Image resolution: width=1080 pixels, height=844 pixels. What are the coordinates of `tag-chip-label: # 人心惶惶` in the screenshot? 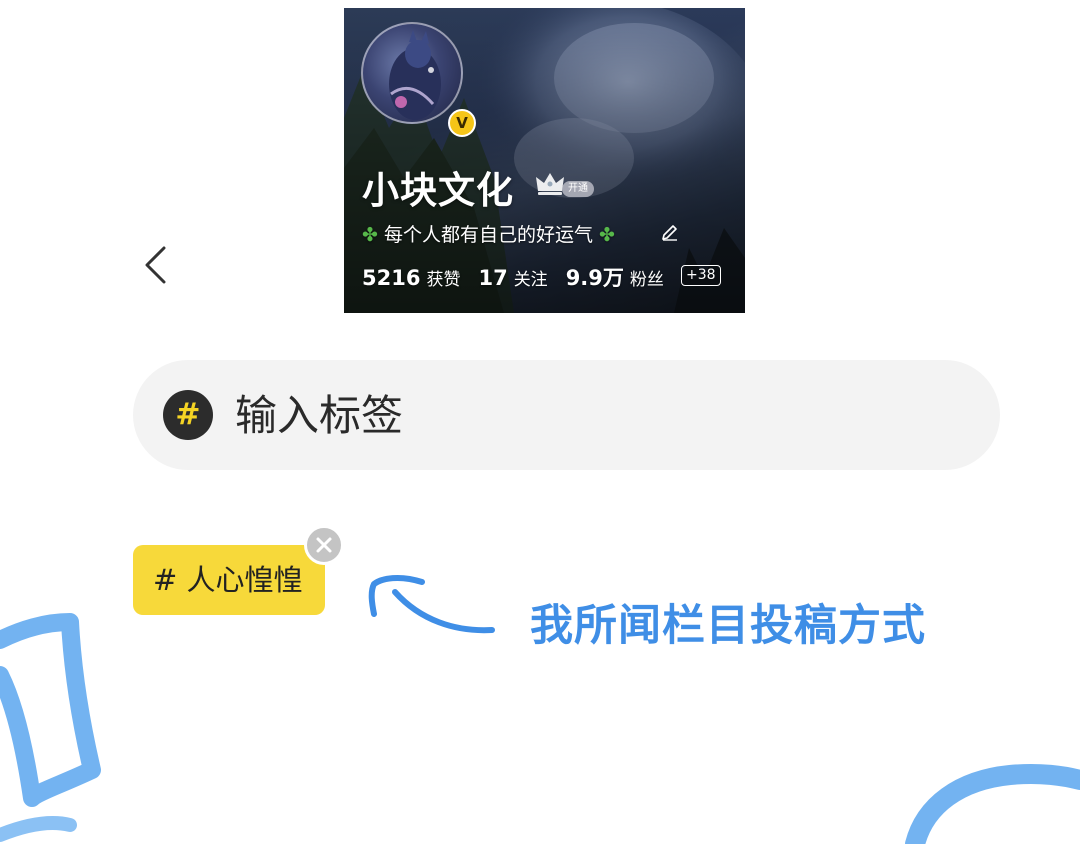 It's located at (228, 580).